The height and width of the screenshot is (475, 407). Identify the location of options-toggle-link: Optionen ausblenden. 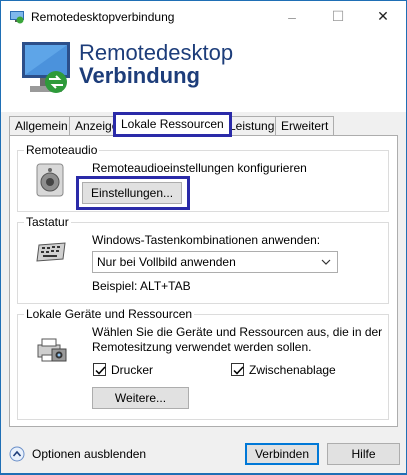
(89, 454).